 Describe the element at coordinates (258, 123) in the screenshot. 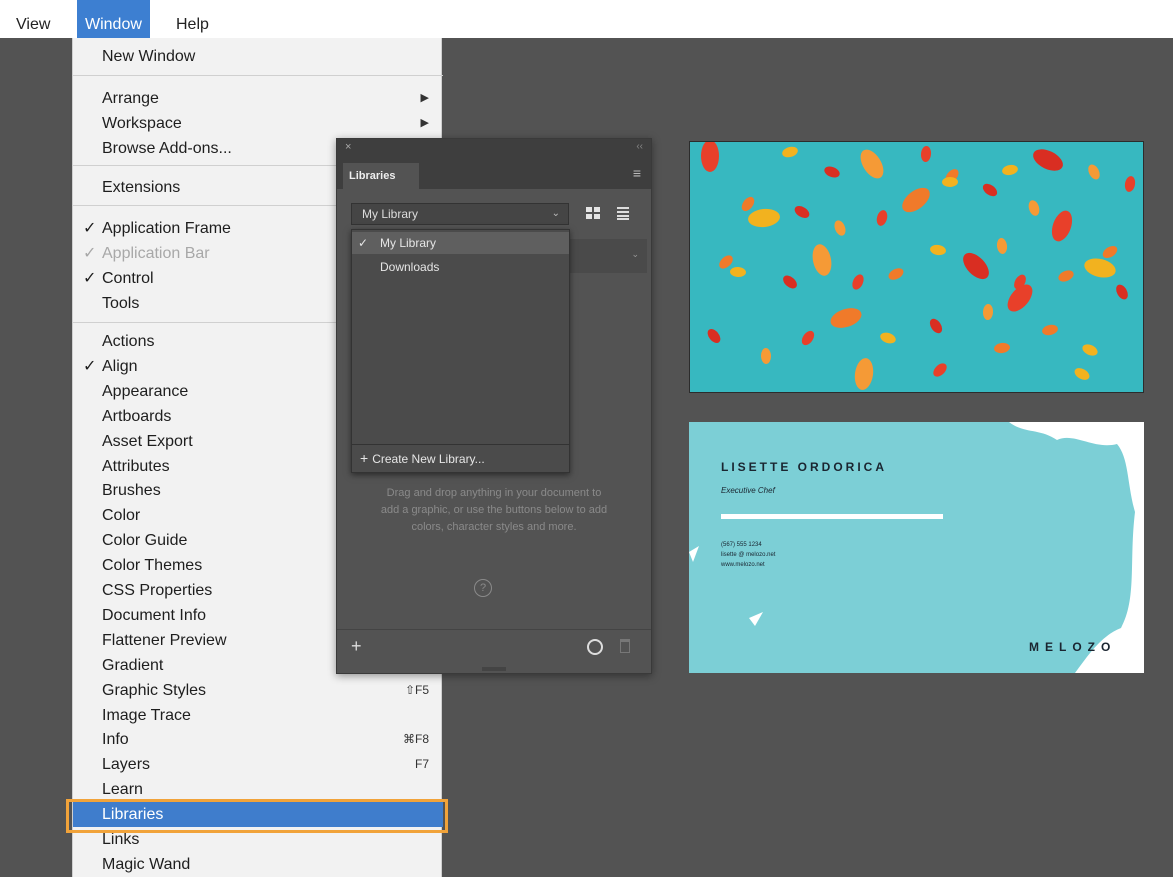

I see `menu-item-workspace: Workspace ▶` at that location.